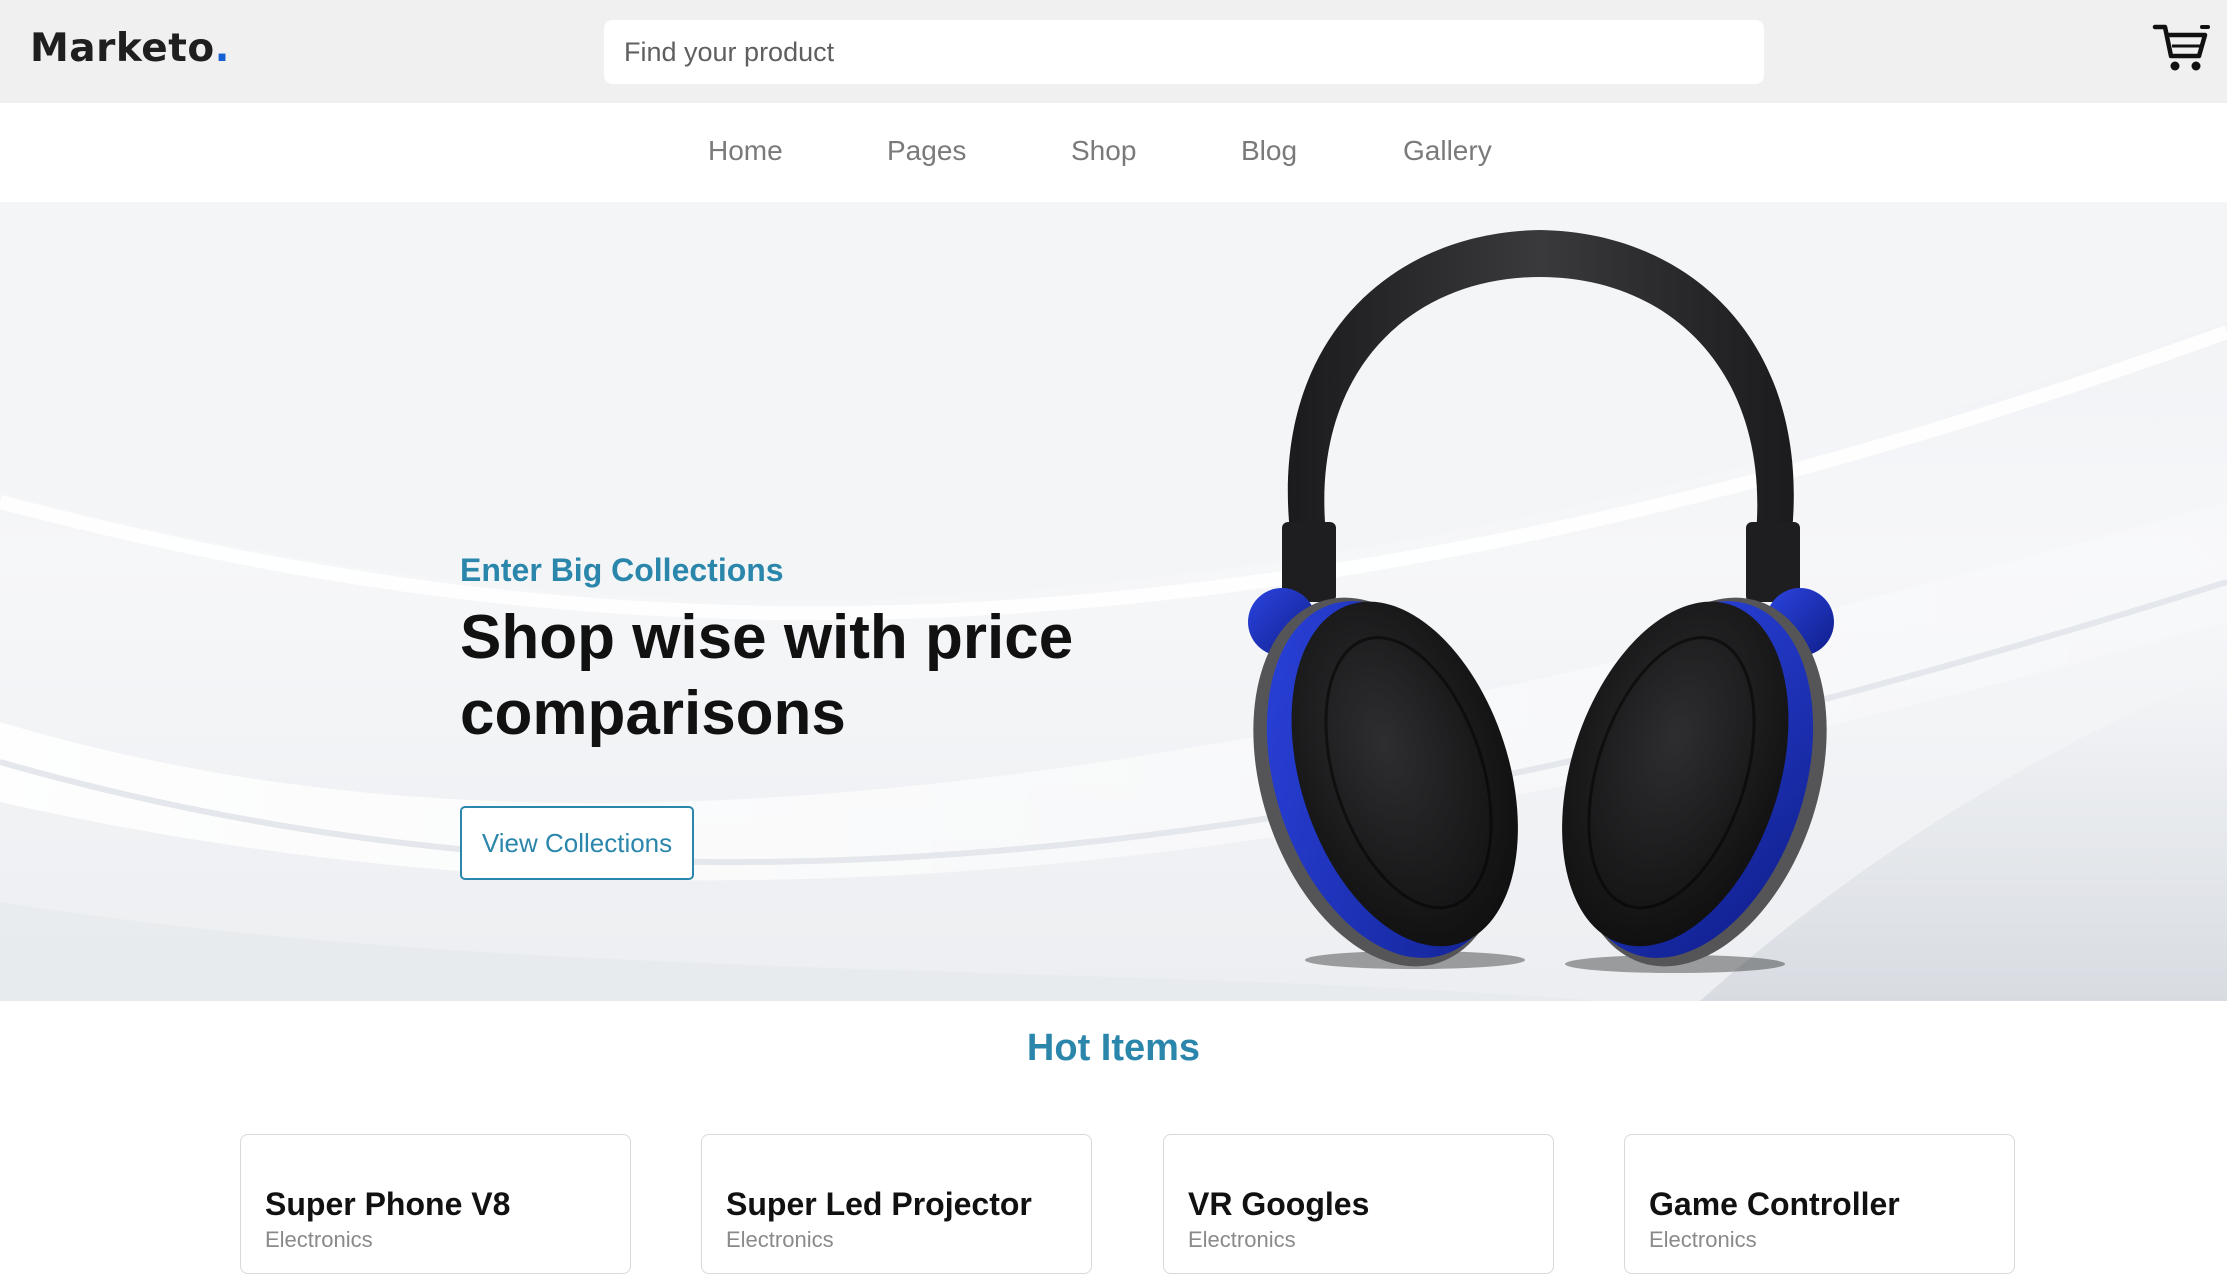 This screenshot has height=1274, width=2227. I want to click on product-name: Game Controller, so click(1774, 1204).